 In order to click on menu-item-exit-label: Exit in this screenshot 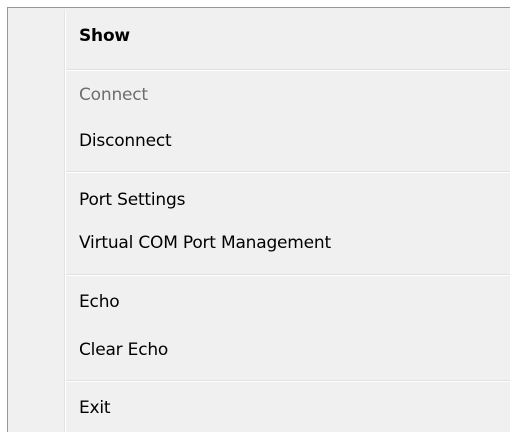, I will do `click(95, 408)`.